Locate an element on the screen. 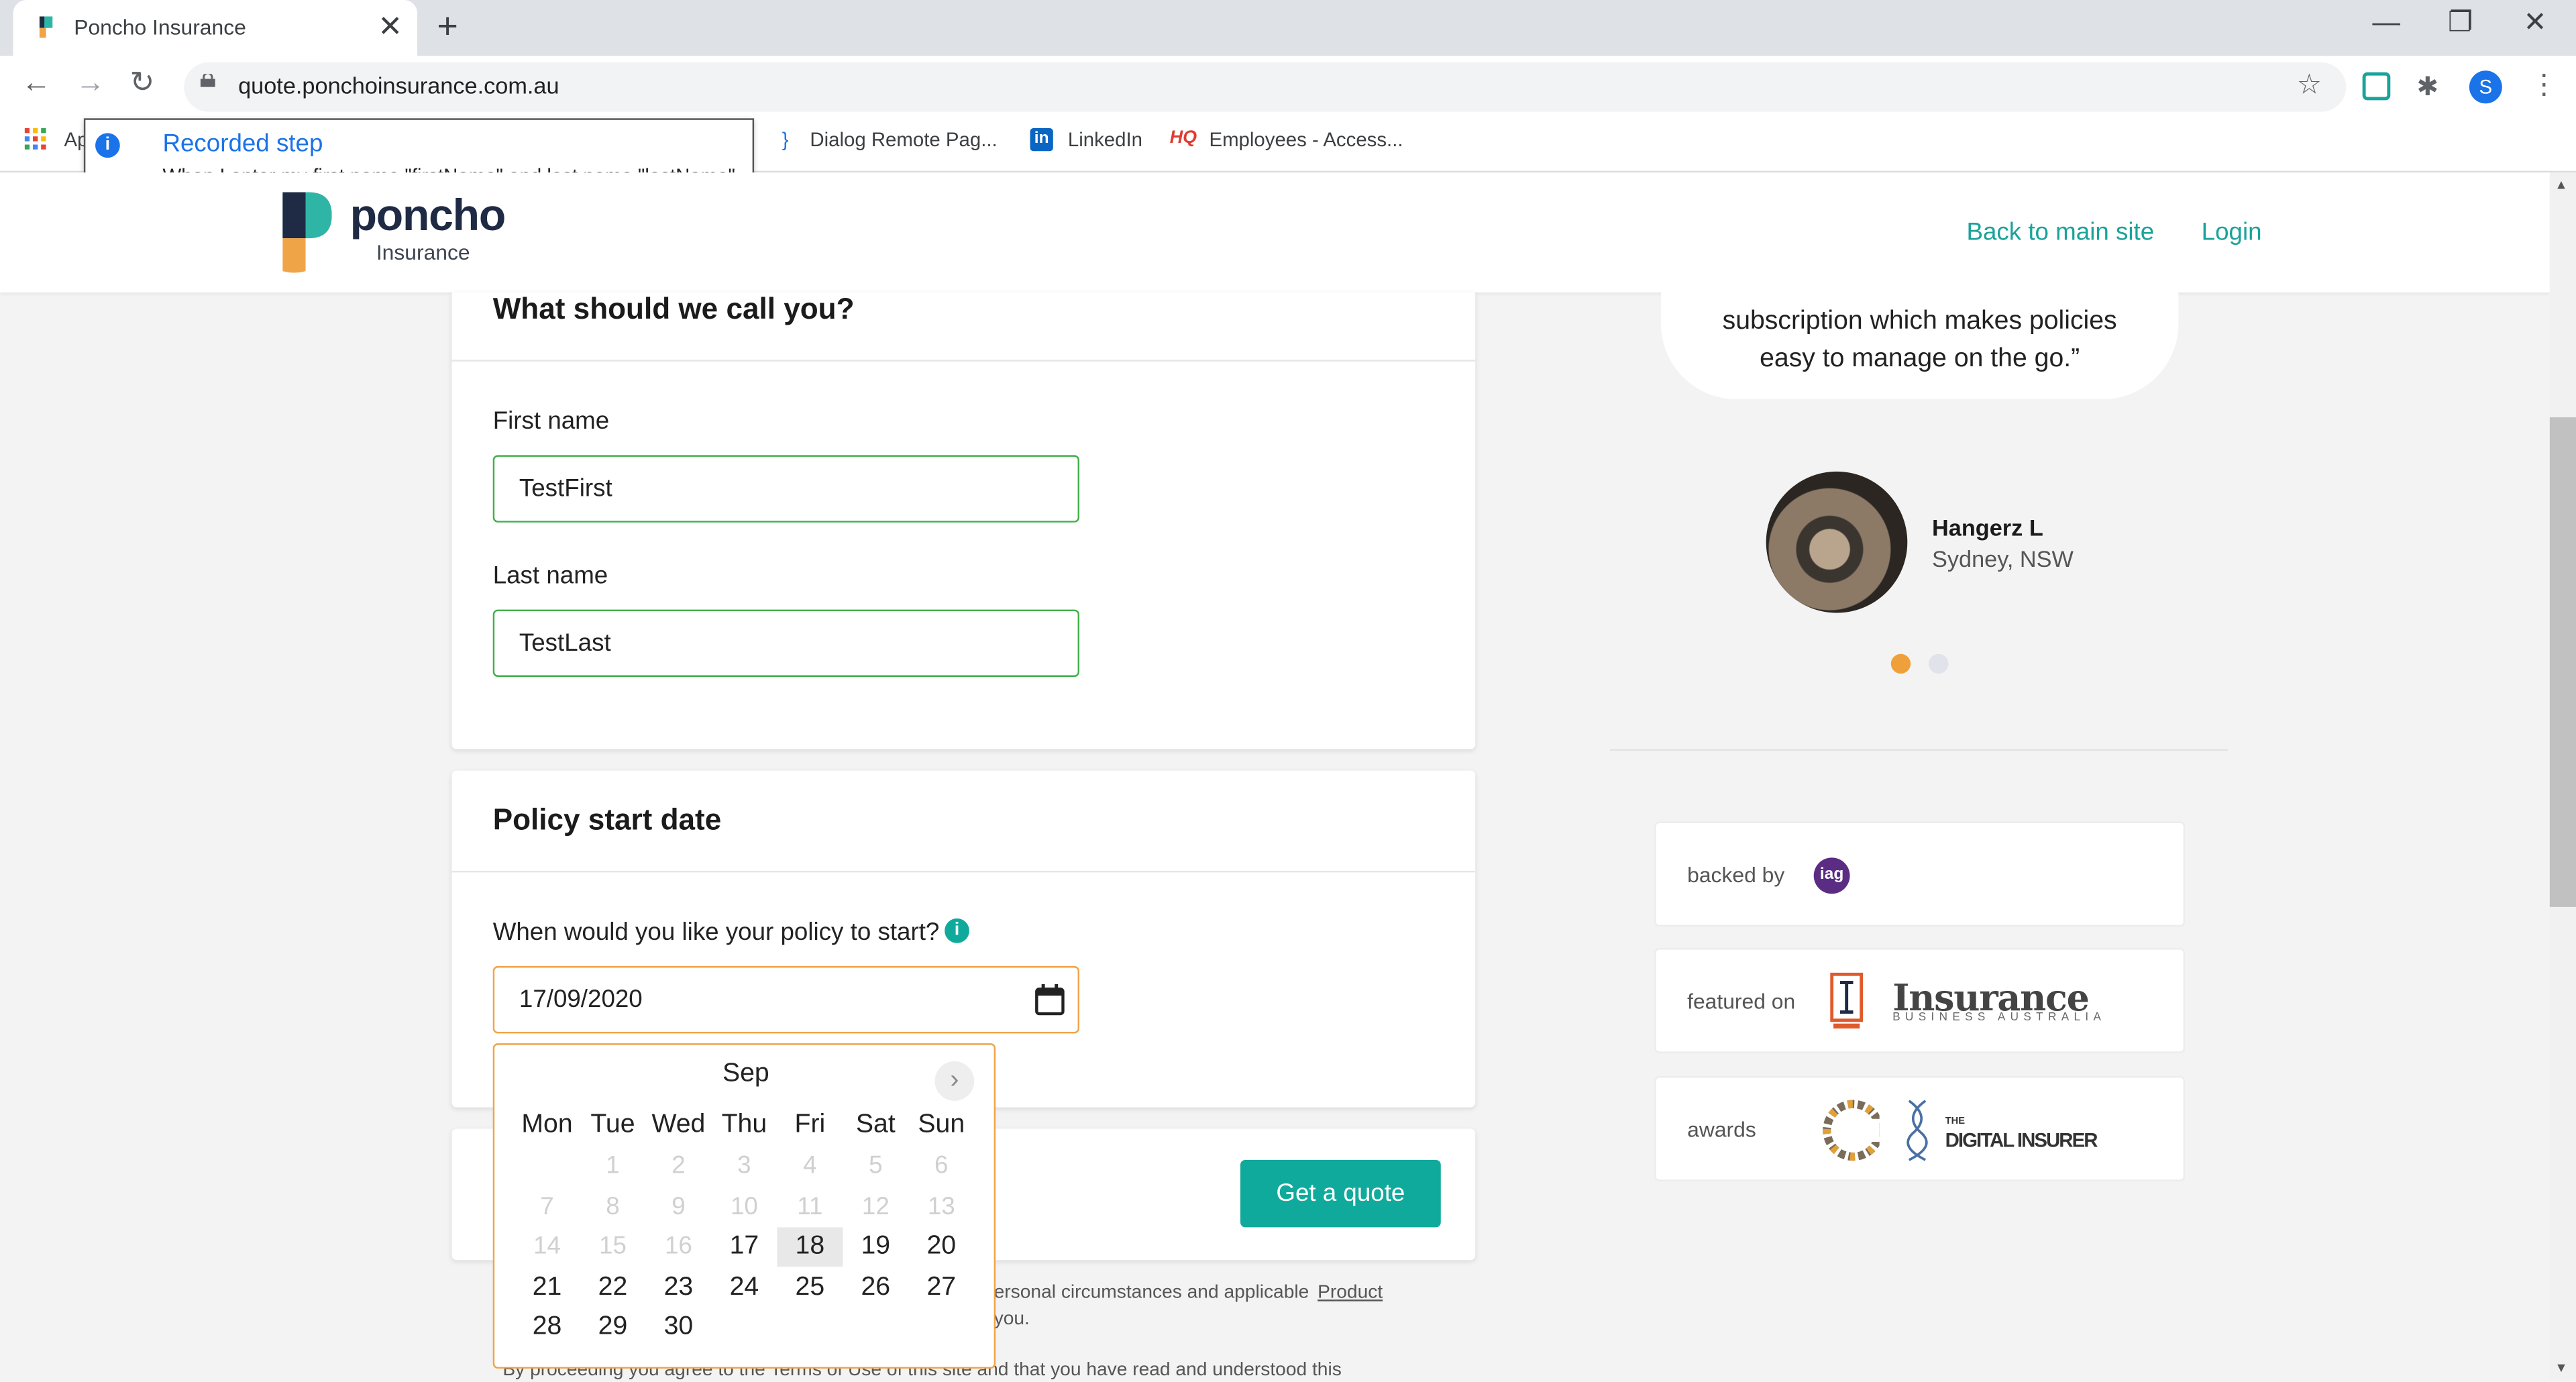 Image resolution: width=2576 pixels, height=1382 pixels. calendar-day: 1 is located at coordinates (613, 1165).